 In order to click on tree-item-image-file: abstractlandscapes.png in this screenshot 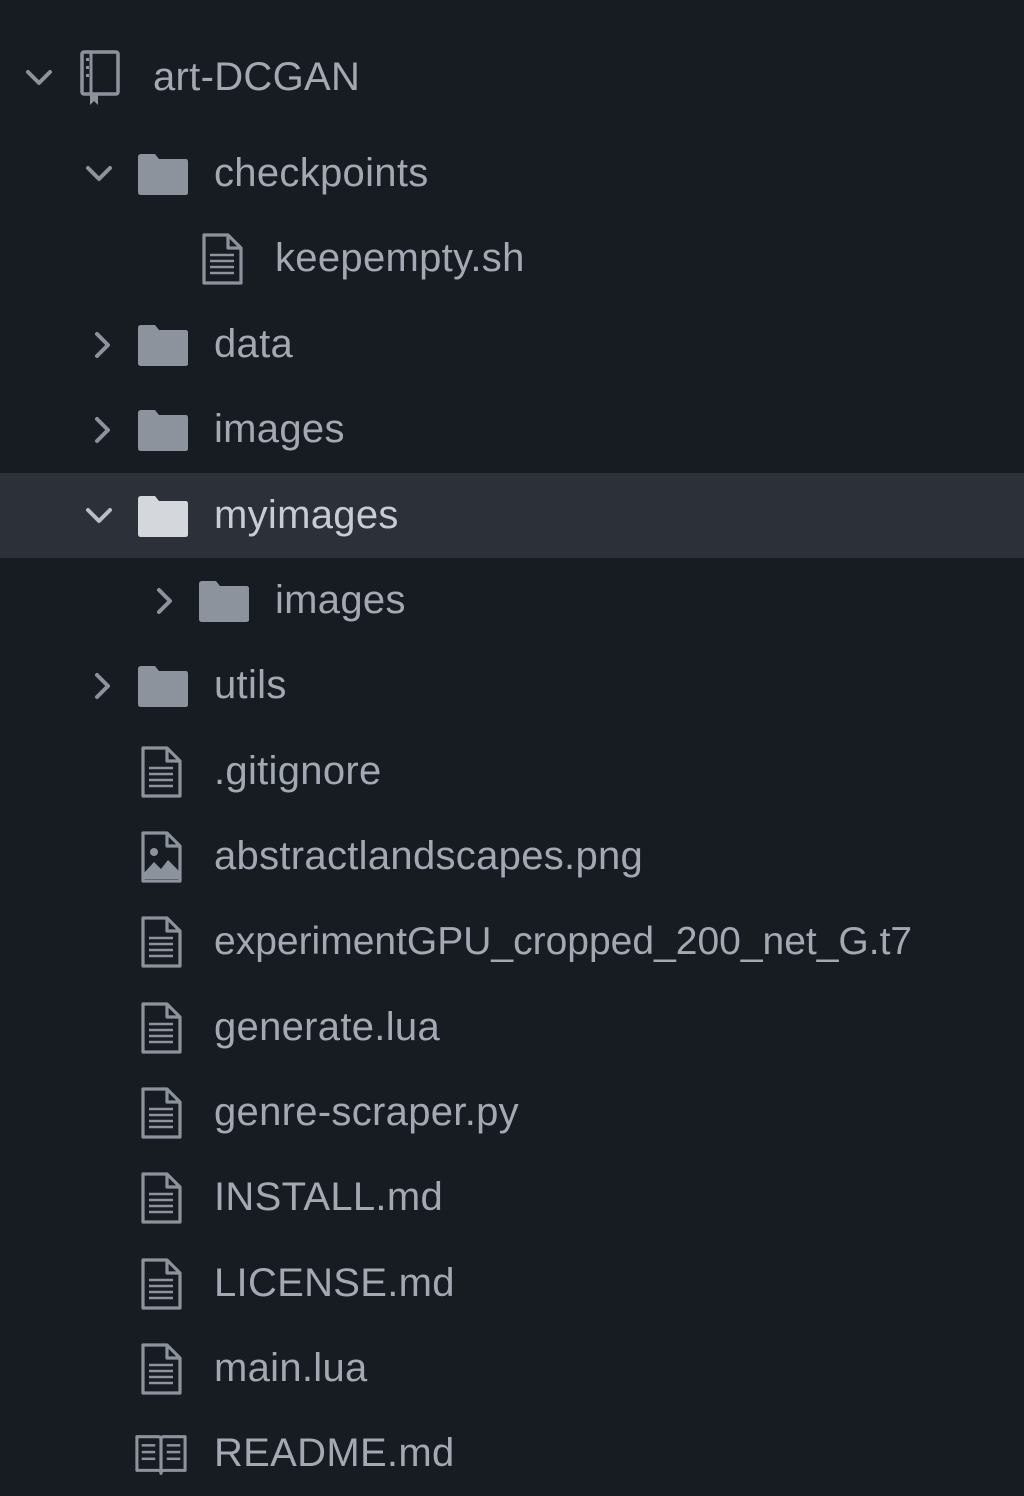, I will do `click(512, 856)`.